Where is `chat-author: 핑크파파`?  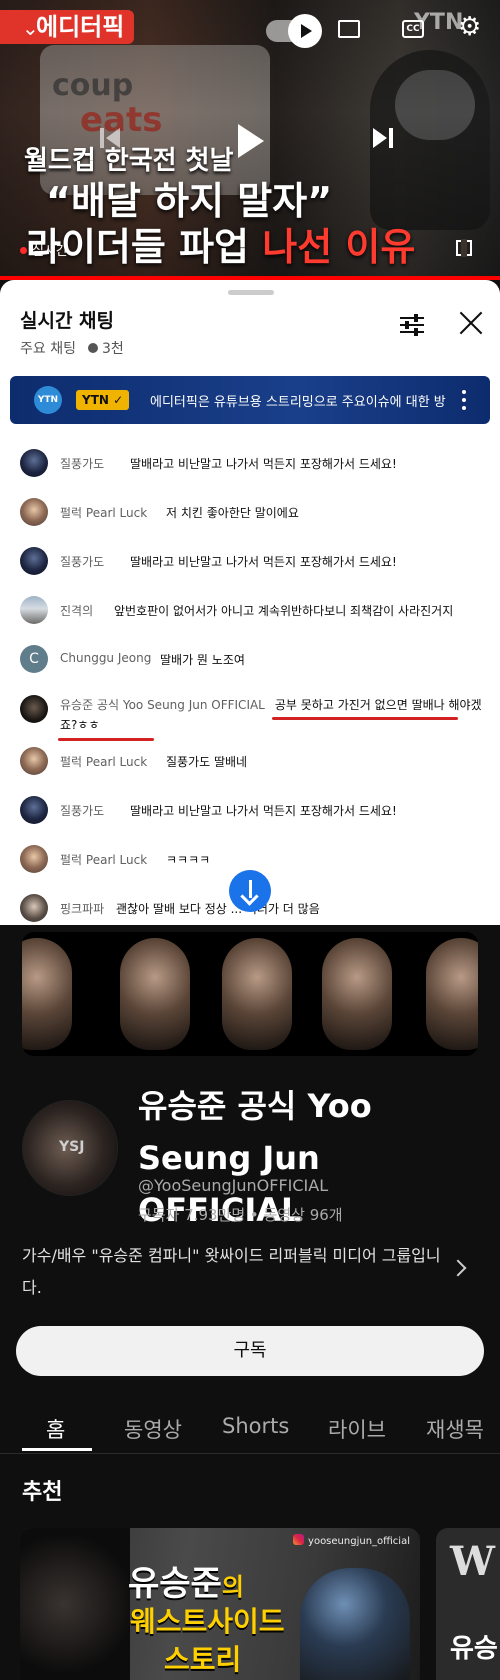 chat-author: 핑크파파 is located at coordinates (82, 909).